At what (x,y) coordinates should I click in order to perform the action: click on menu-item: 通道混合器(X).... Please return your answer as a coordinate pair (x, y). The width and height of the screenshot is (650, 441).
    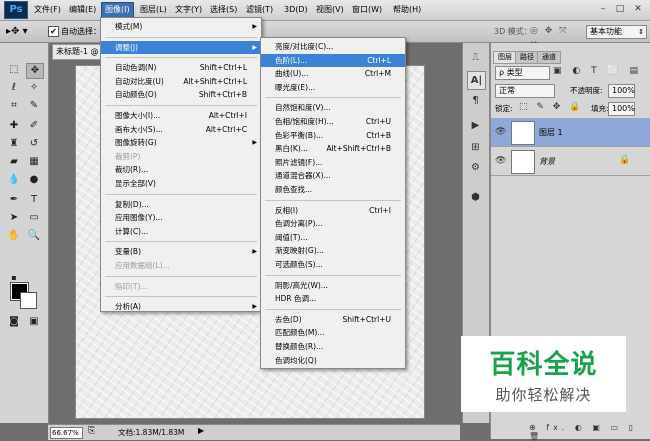
    Looking at the image, I should click on (333, 175).